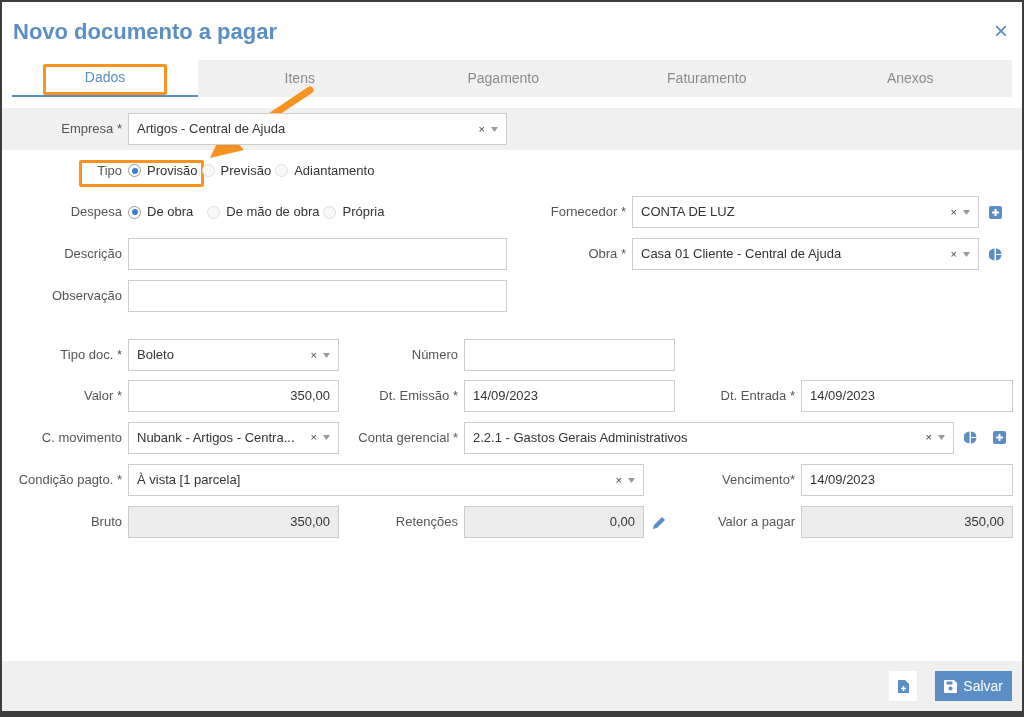 The image size is (1024, 717). What do you see at coordinates (96, 212) in the screenshot?
I see `field-label: Despesa` at bounding box center [96, 212].